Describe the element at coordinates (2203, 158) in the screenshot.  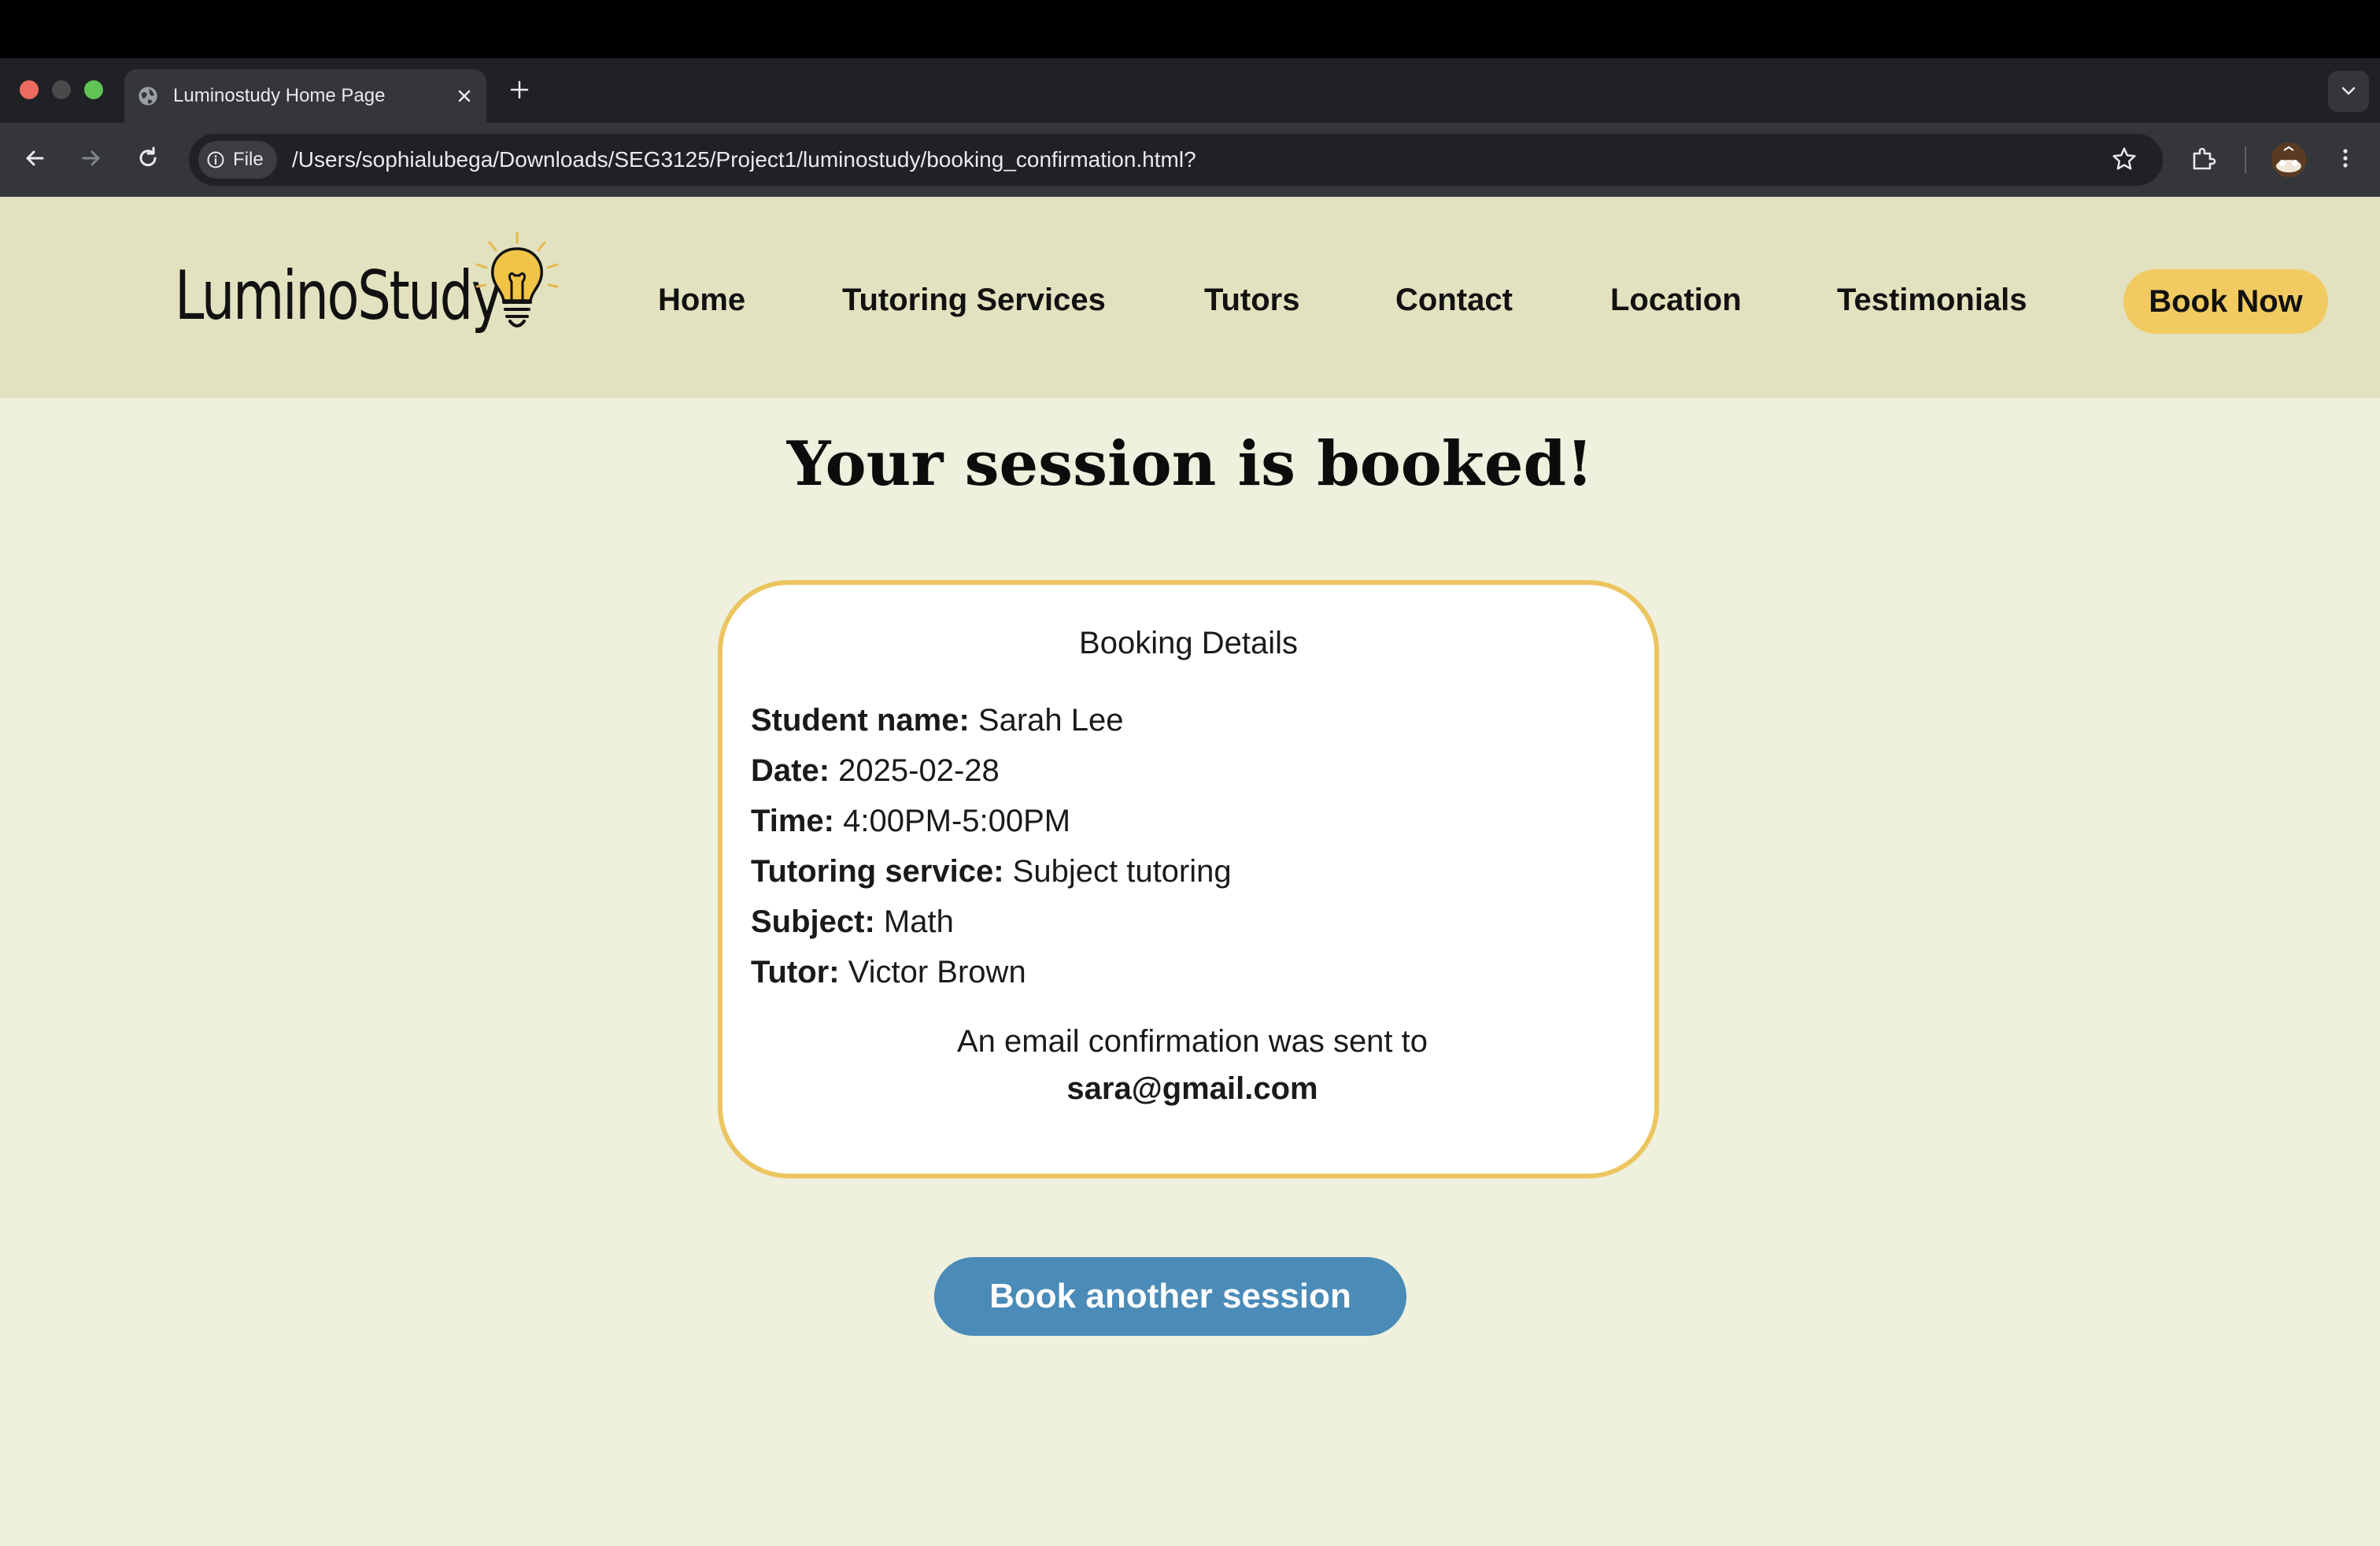
I see `extensions-icon` at that location.